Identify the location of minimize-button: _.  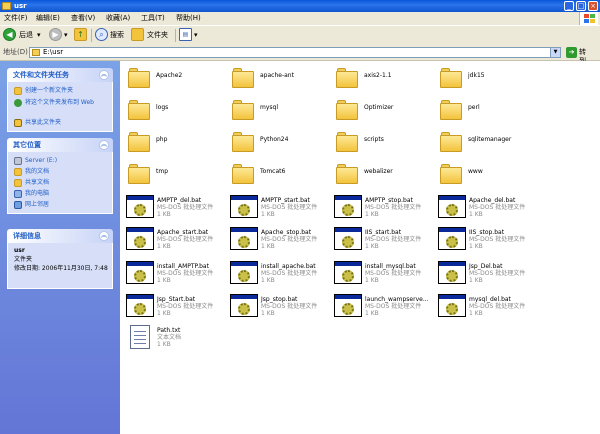
(569, 6).